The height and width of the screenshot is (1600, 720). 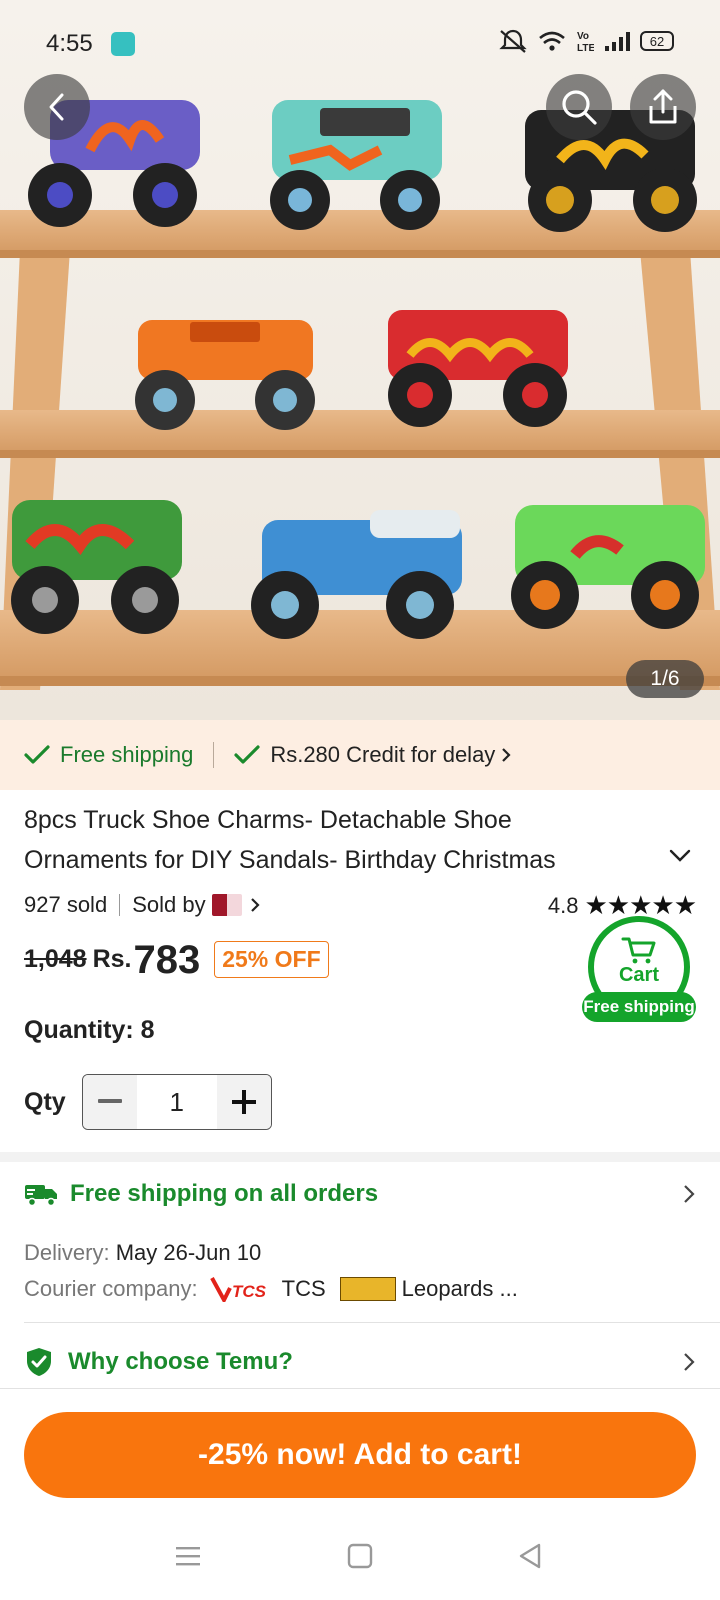 I want to click on back-triangle-icon, so click(x=530, y=1556).